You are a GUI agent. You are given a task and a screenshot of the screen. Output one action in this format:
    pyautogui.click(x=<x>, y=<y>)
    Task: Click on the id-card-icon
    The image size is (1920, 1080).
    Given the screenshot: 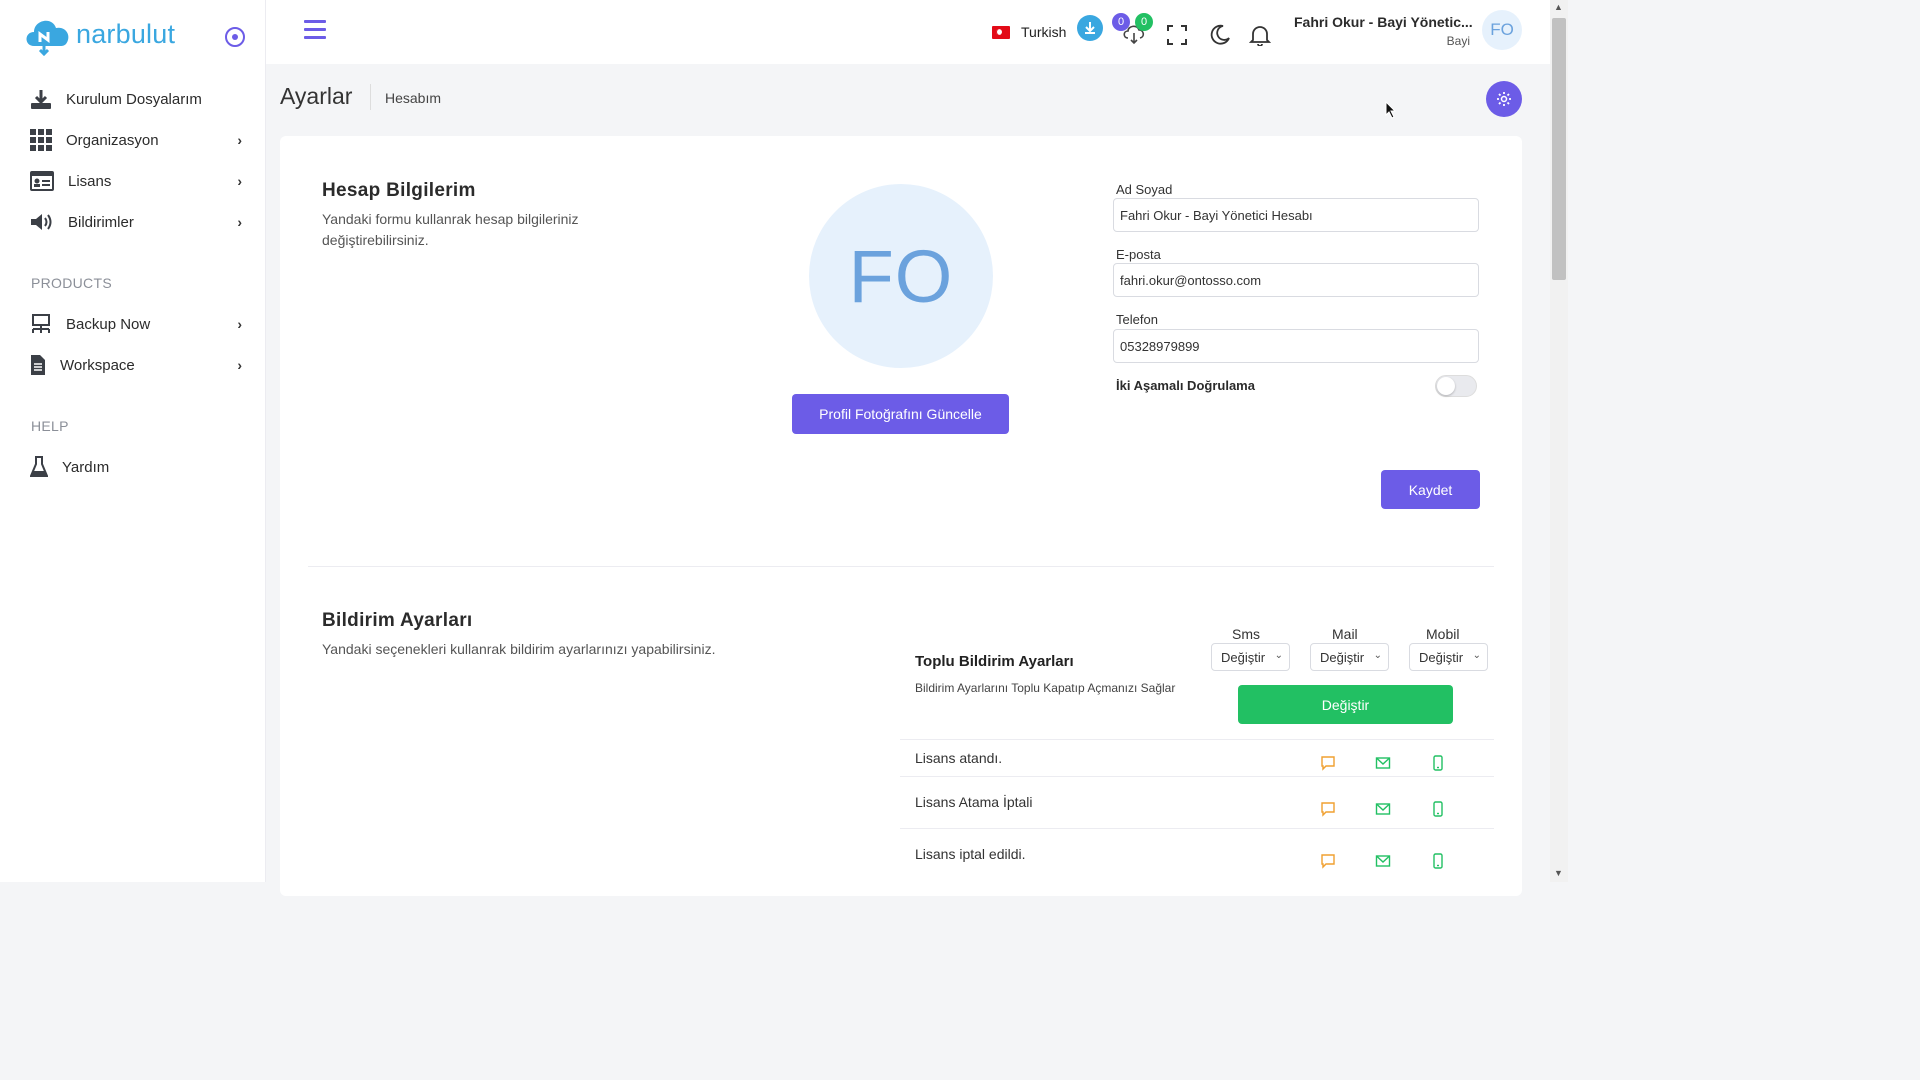 What is the action you would take?
    pyautogui.click(x=42, y=181)
    